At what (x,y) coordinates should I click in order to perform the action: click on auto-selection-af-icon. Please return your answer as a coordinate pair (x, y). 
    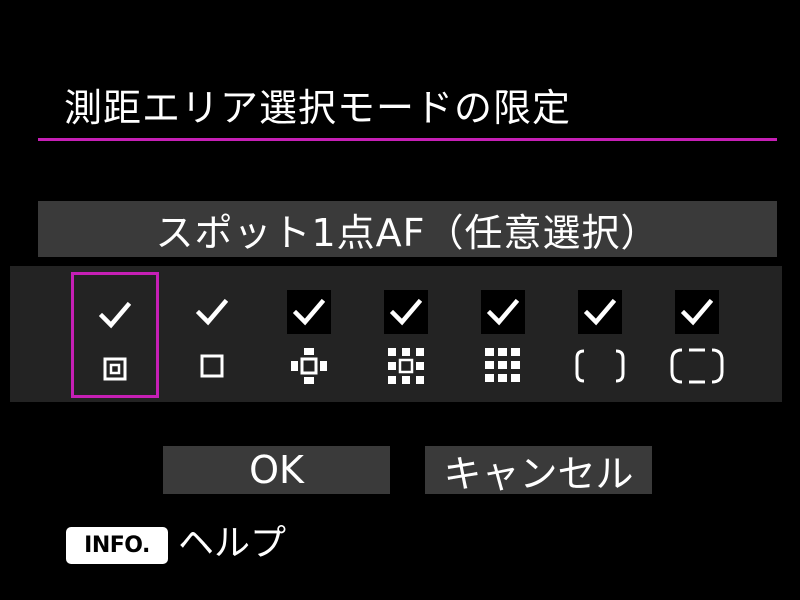
    Looking at the image, I should click on (697, 366).